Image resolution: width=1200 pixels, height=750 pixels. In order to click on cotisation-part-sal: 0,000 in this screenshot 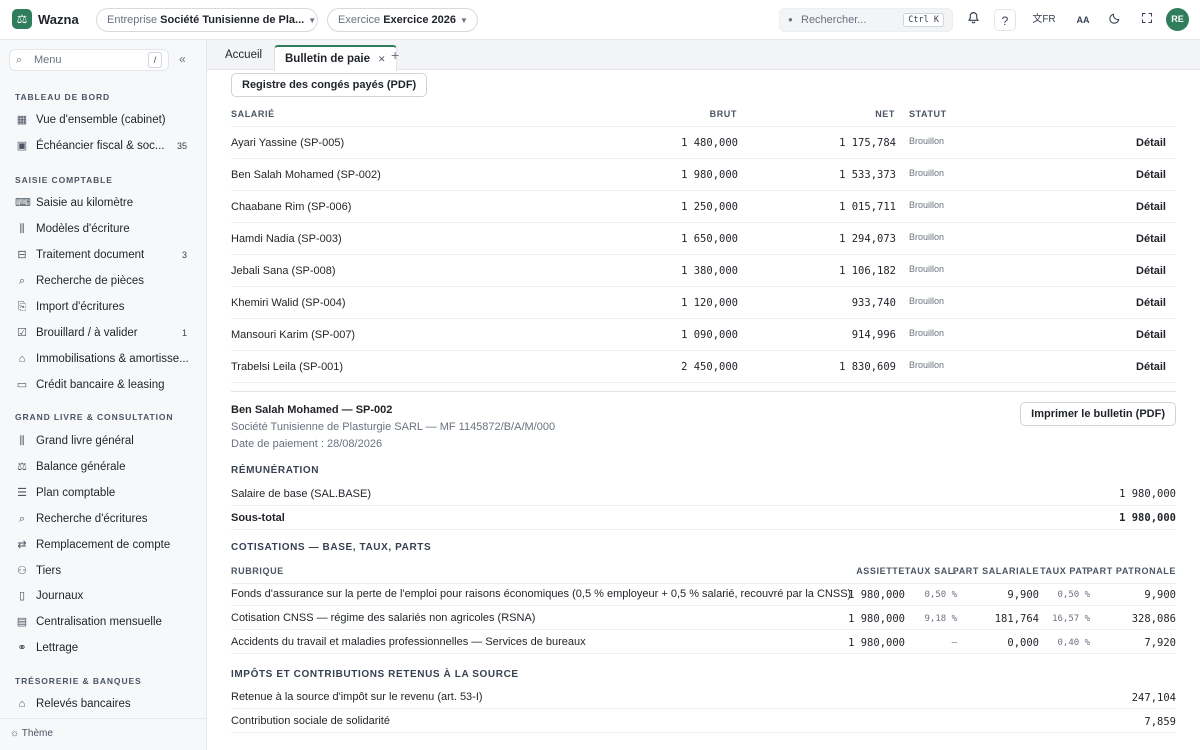, I will do `click(1023, 643)`.